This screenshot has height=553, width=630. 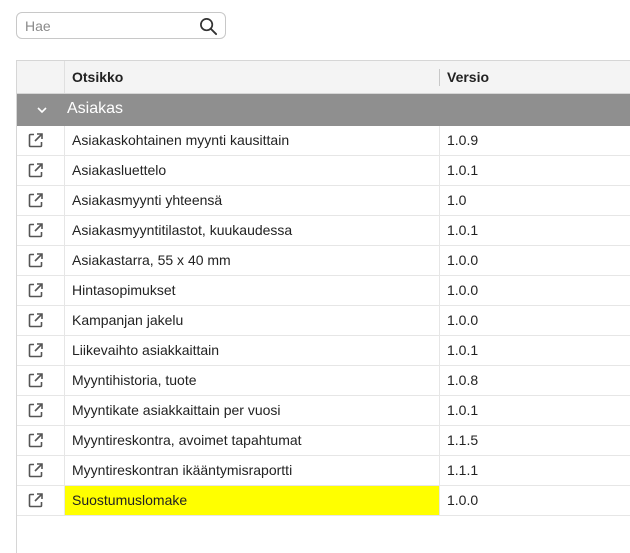 I want to click on row-title: Myyntireskontran ikääntymisraportti, so click(x=252, y=470).